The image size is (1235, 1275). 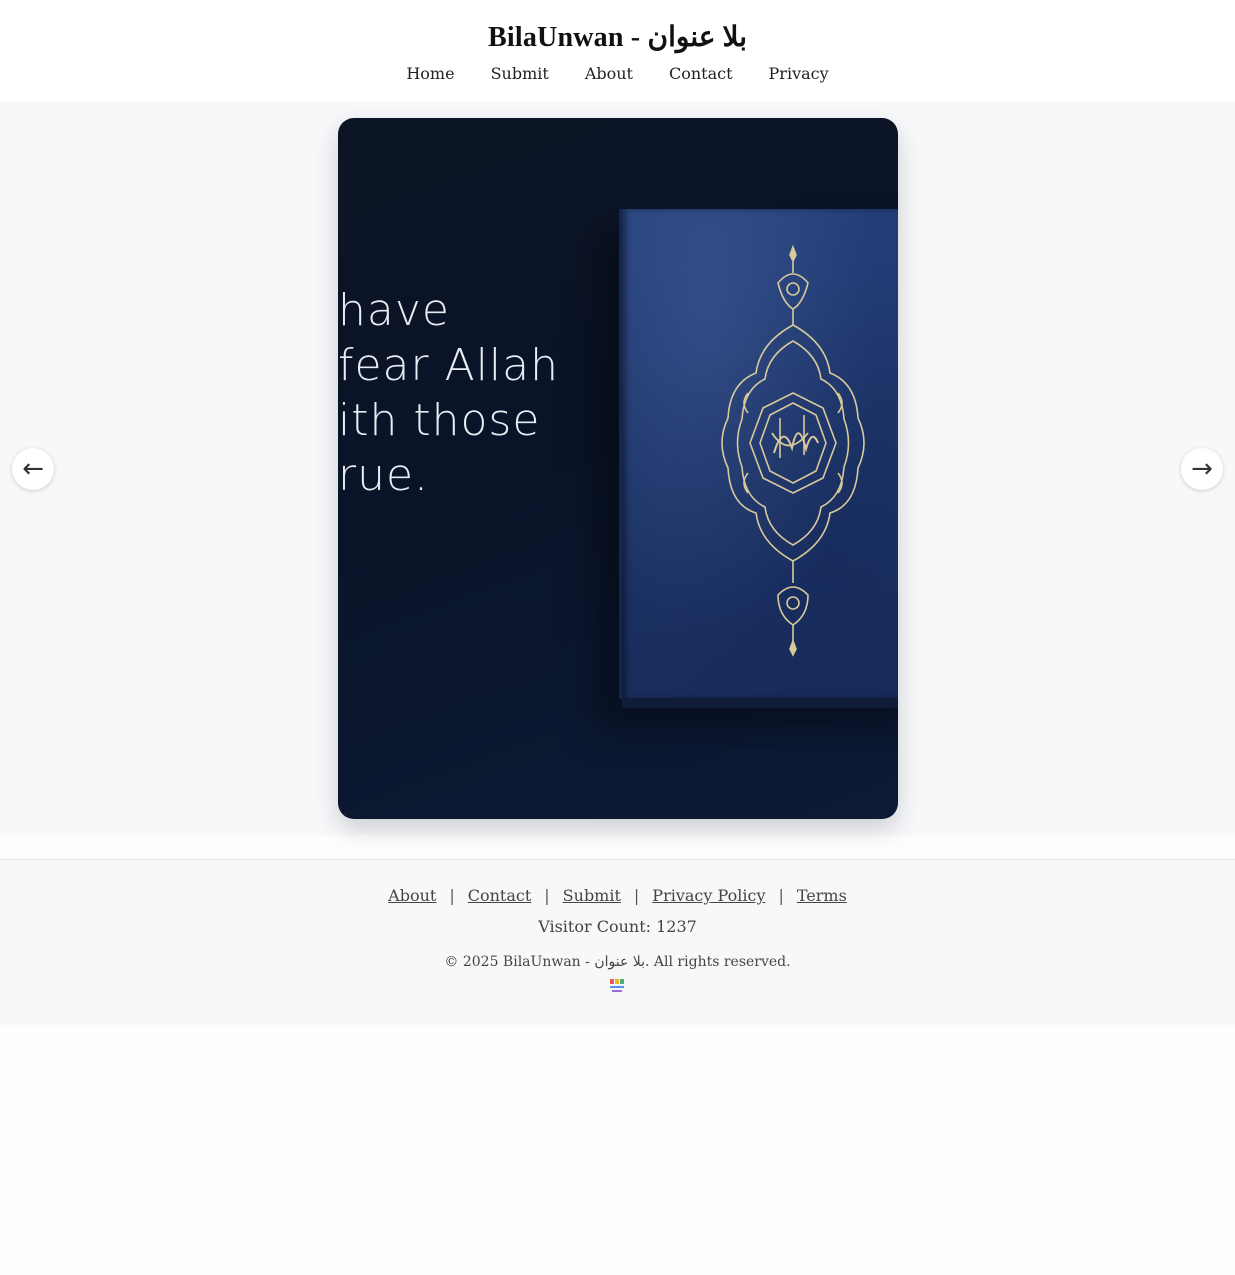 I want to click on visitor-count: Visitor Count: 1237, so click(x=617, y=926).